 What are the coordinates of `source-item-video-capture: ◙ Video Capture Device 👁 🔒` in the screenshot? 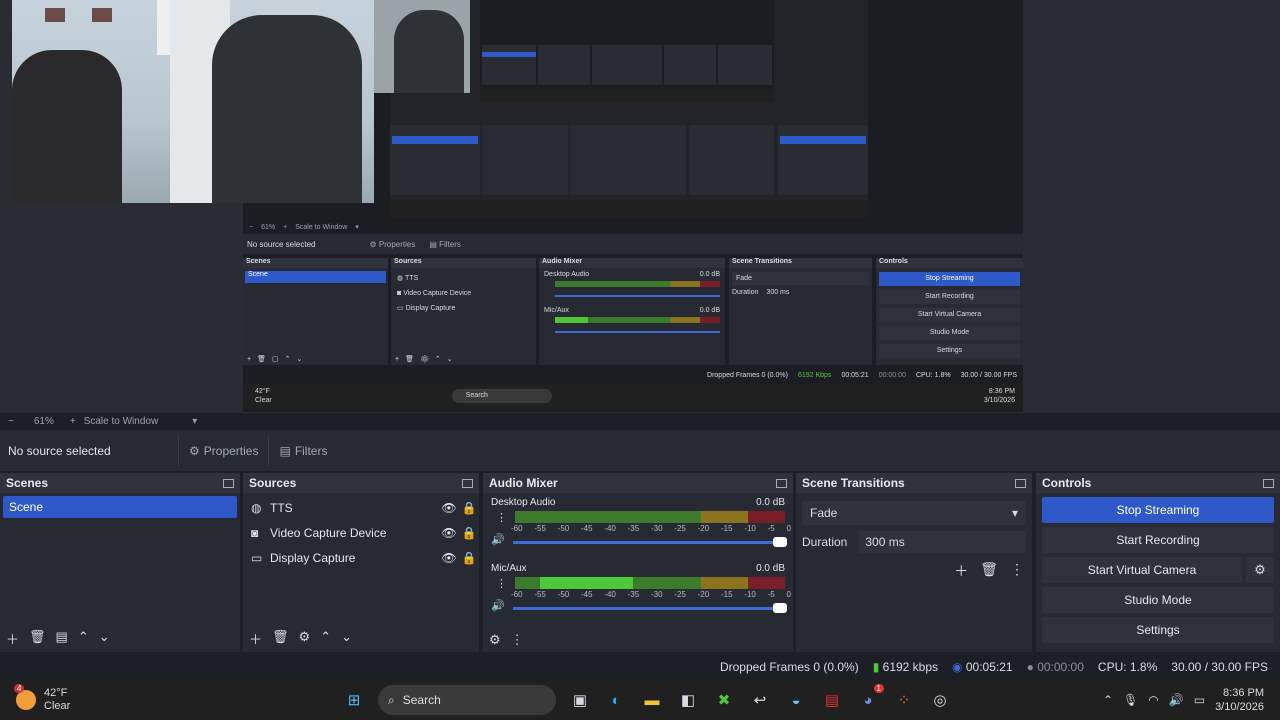 It's located at (361, 532).